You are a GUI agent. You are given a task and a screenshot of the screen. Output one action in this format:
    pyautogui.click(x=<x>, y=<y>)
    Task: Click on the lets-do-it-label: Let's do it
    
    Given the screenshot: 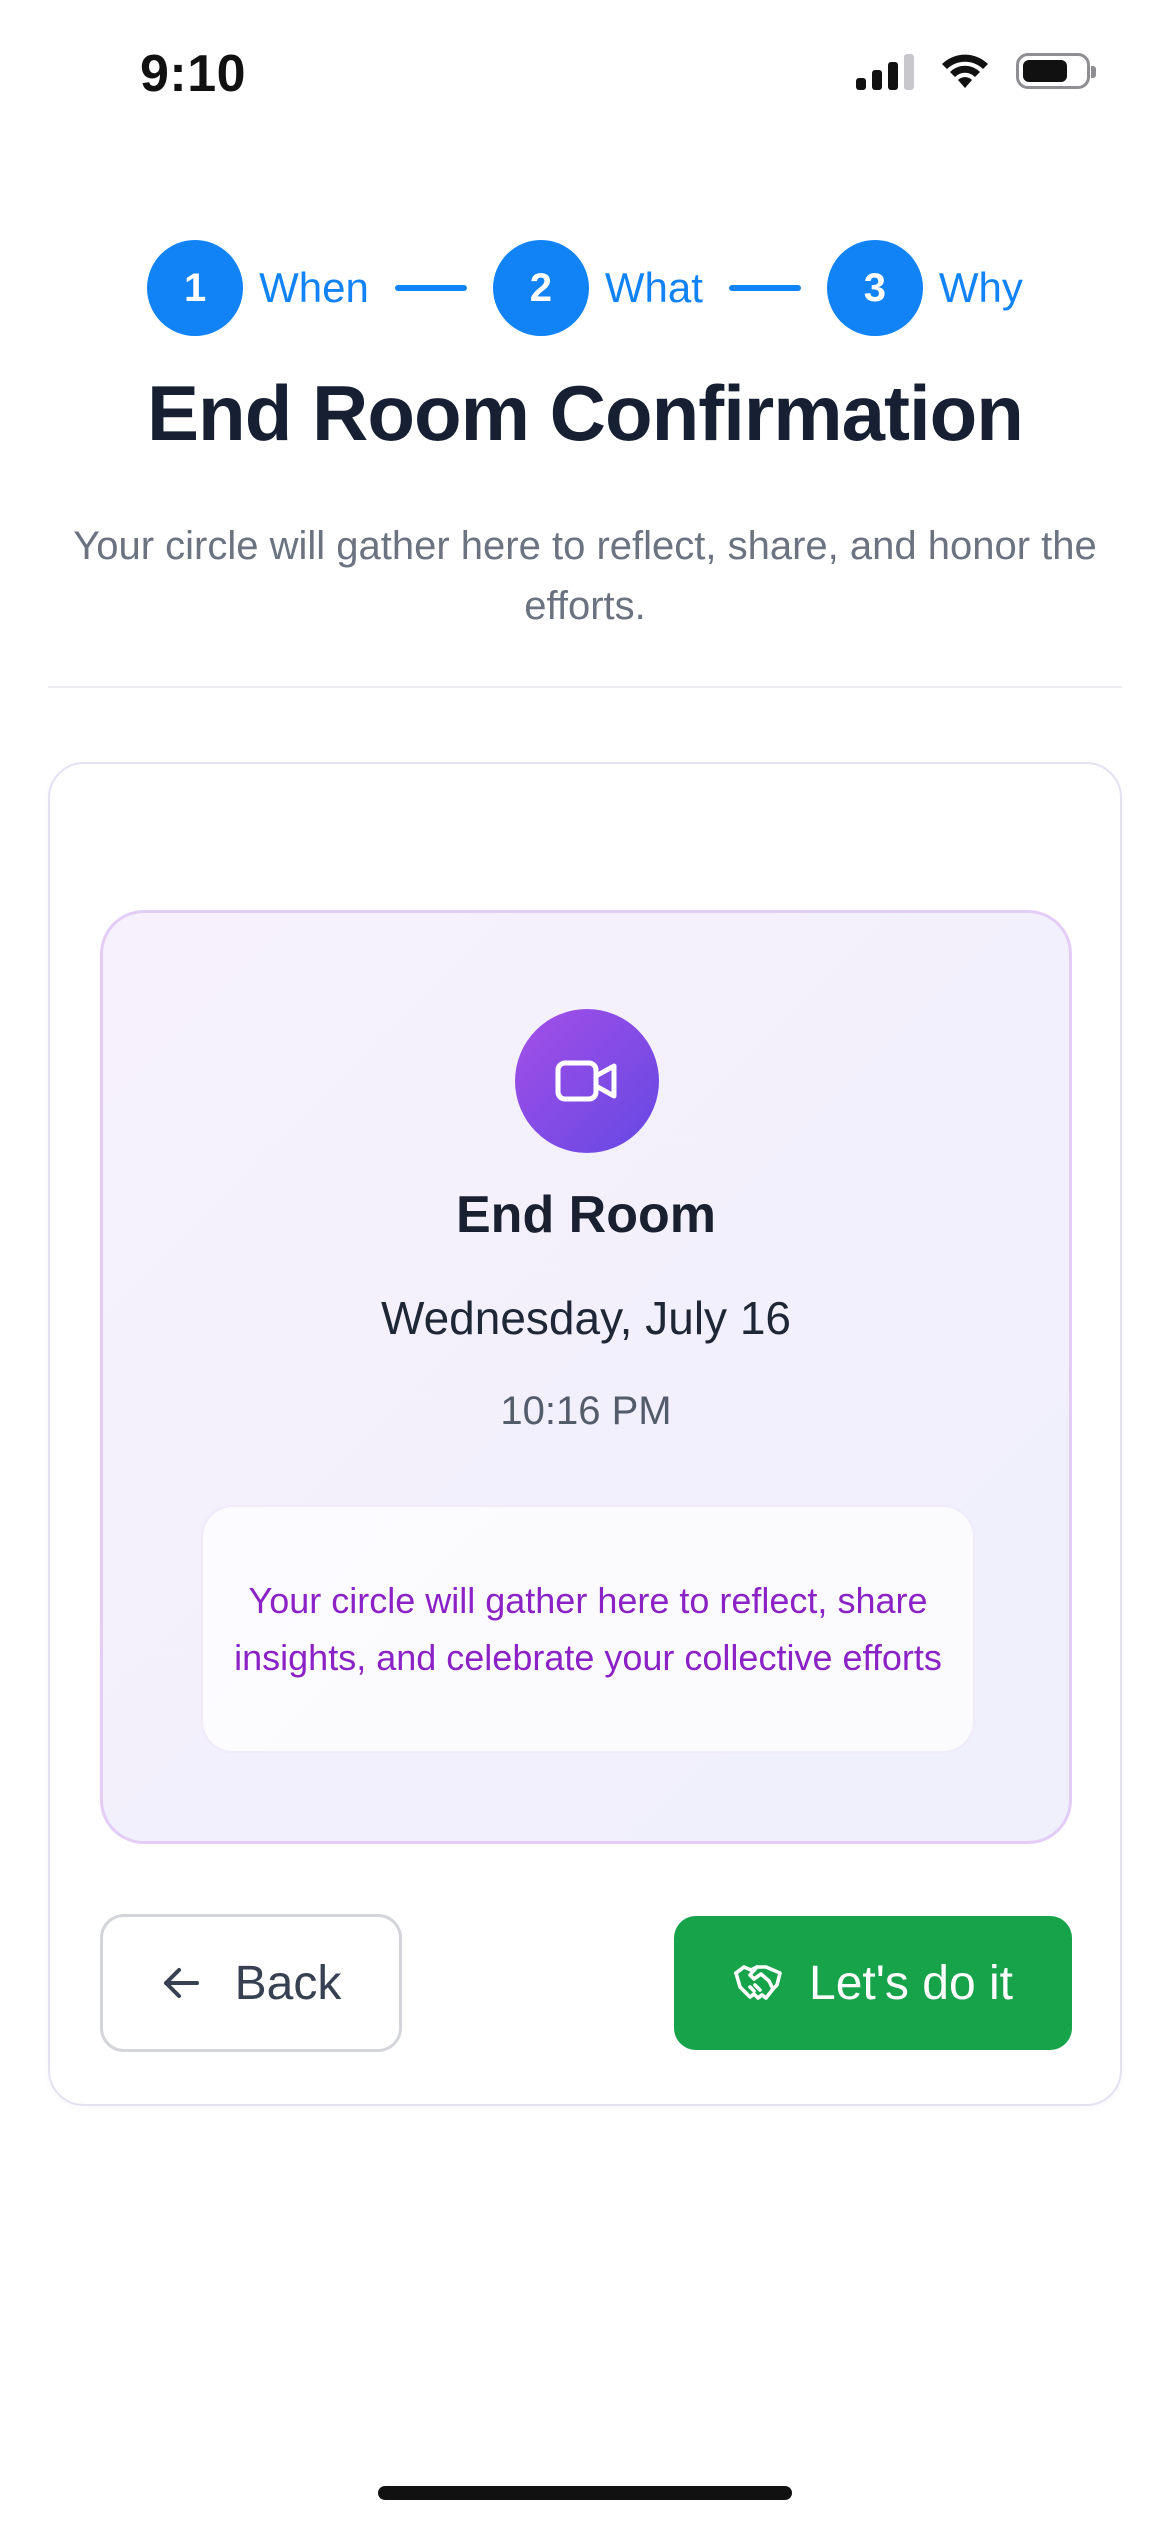 What is the action you would take?
    pyautogui.click(x=911, y=1983)
    